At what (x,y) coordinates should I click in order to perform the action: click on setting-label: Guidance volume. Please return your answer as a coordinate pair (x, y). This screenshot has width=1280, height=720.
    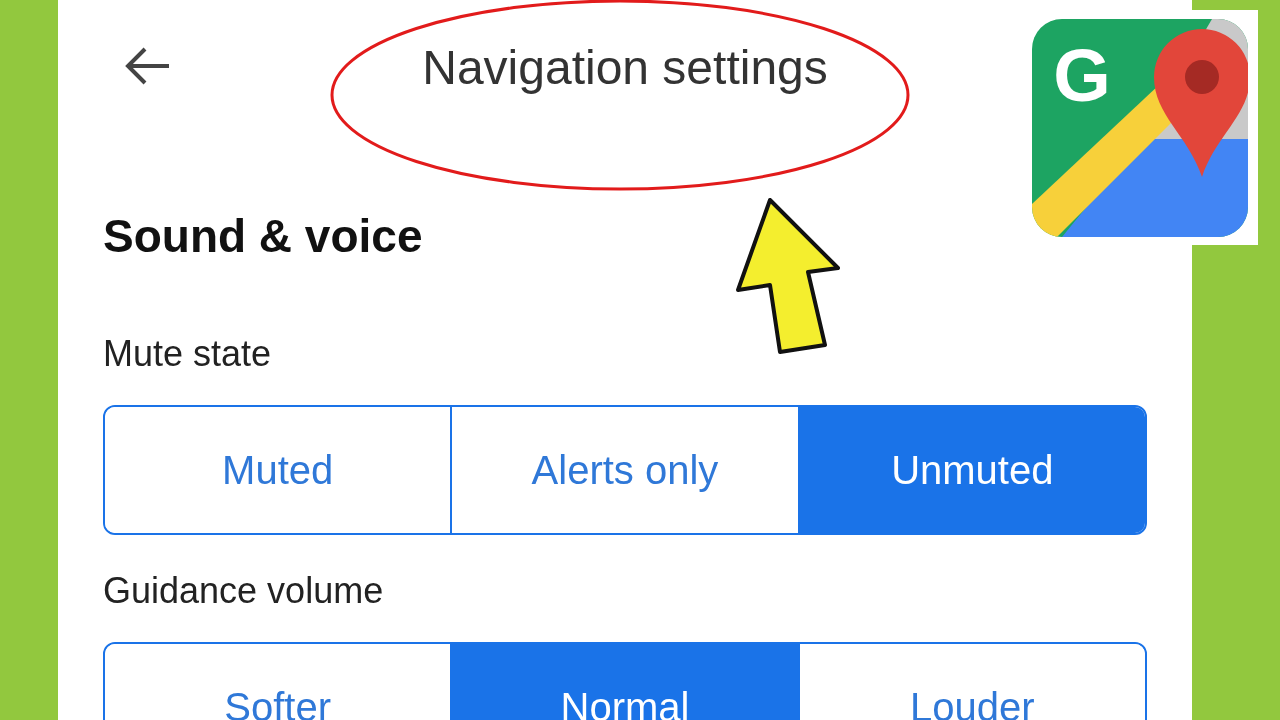
    Looking at the image, I should click on (244, 591).